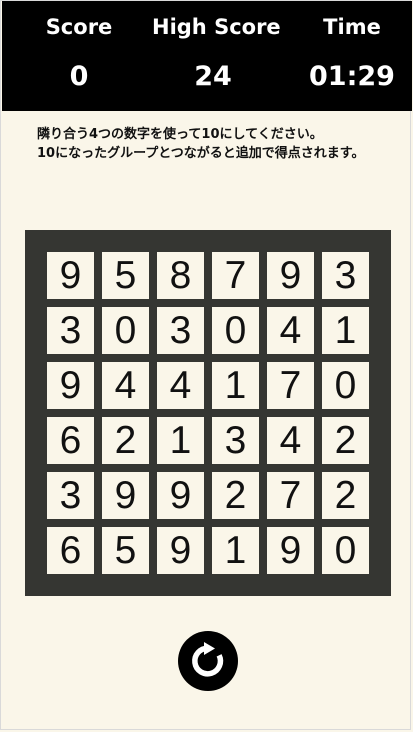 The image size is (413, 732). What do you see at coordinates (79, 27) in the screenshot?
I see `score-label: Score` at bounding box center [79, 27].